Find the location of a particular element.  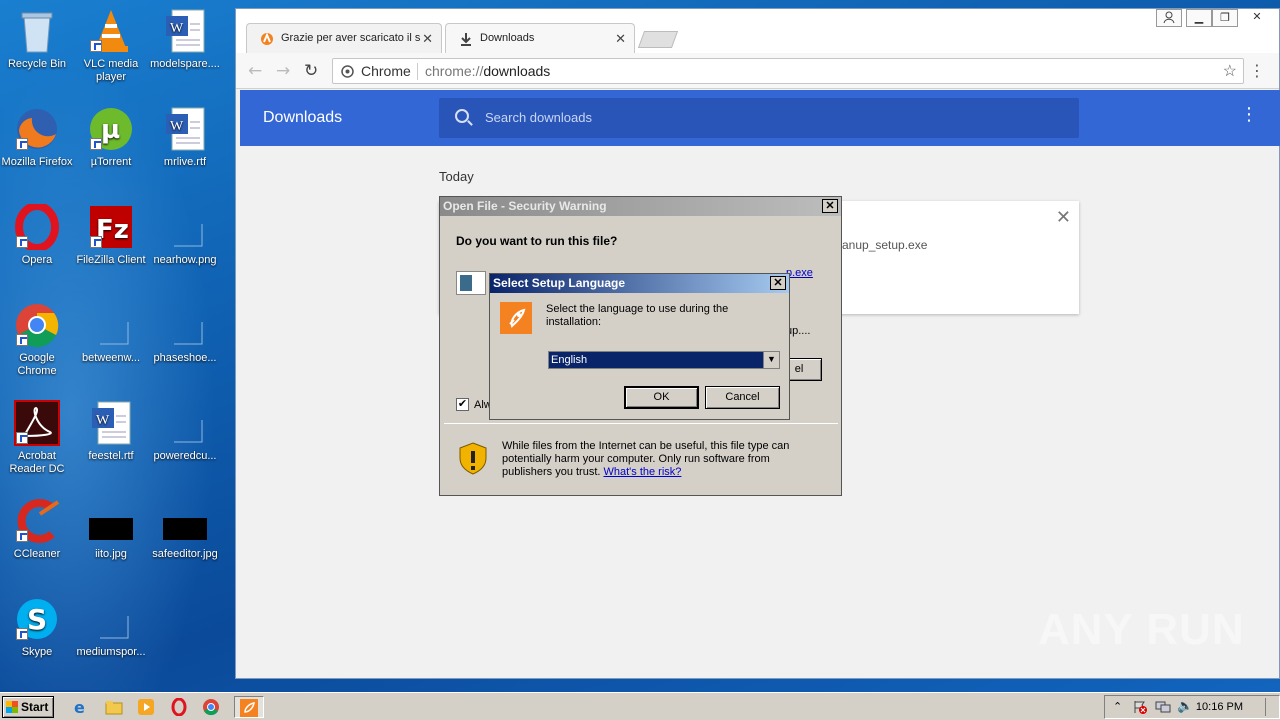

back-arrow-icon: ← is located at coordinates (255, 71).